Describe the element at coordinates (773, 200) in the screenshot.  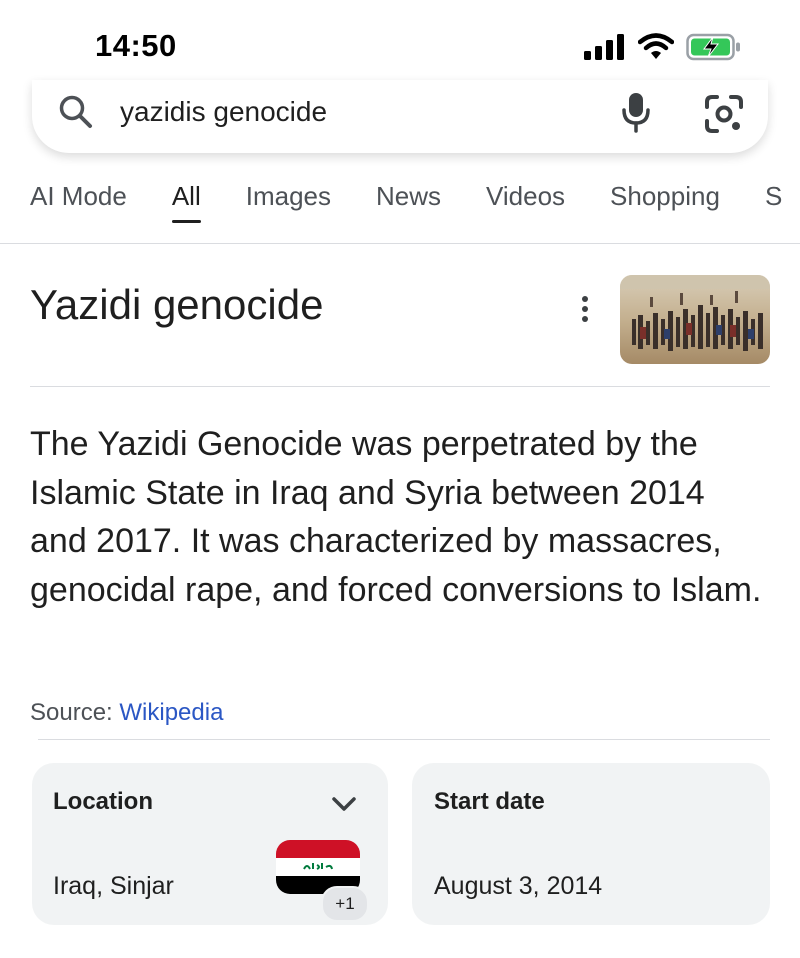
I see `tab-truncated: S` at that location.